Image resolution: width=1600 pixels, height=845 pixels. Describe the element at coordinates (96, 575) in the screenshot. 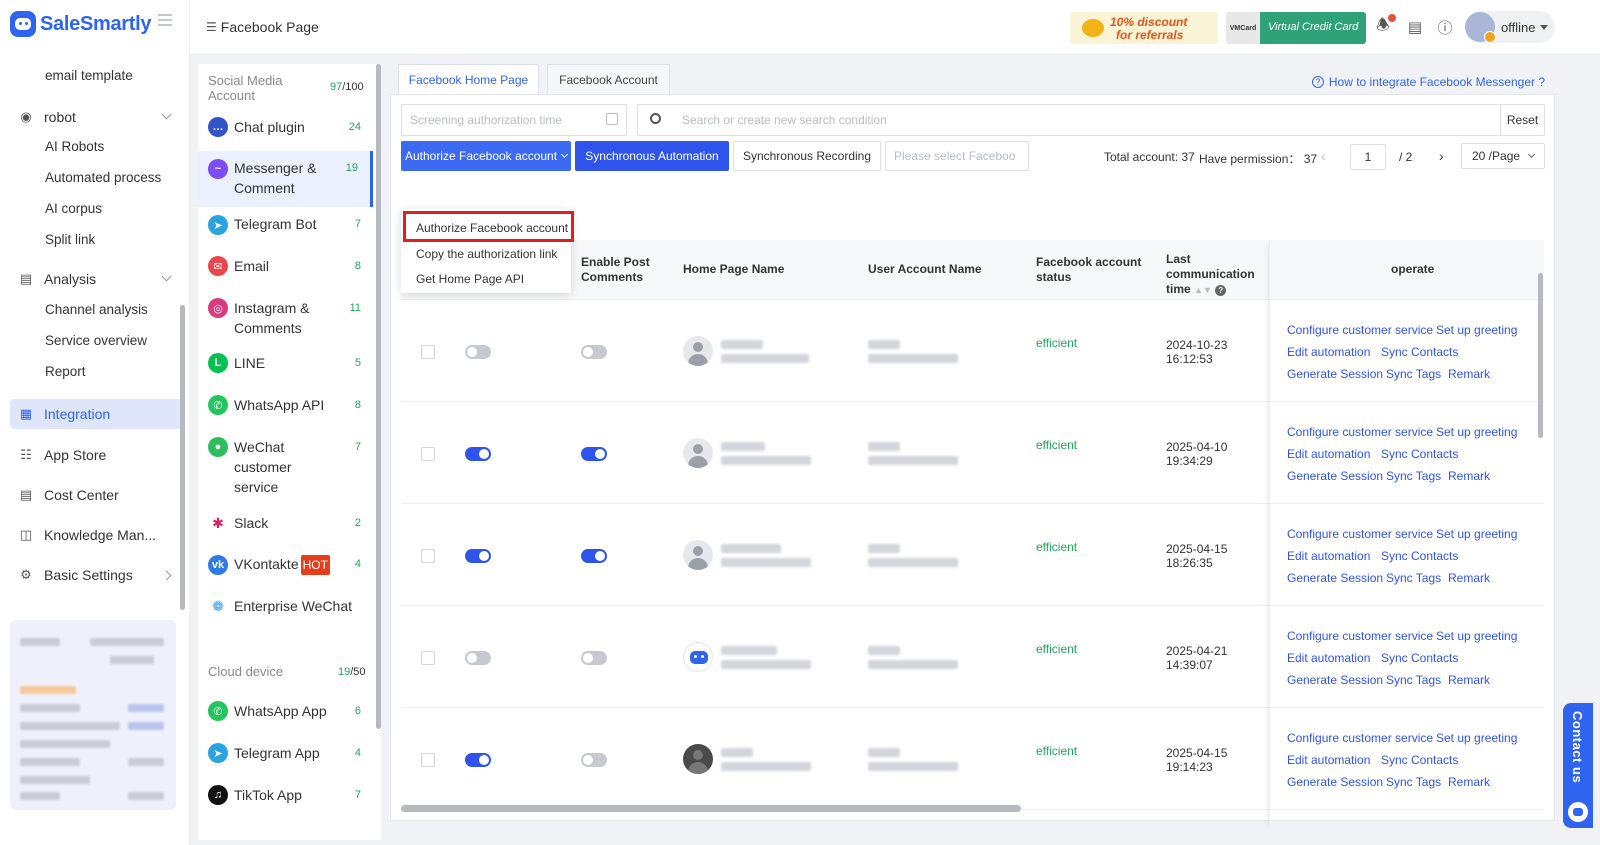

I see `nav-basic-settings: ⚙ Basic Settings` at that location.